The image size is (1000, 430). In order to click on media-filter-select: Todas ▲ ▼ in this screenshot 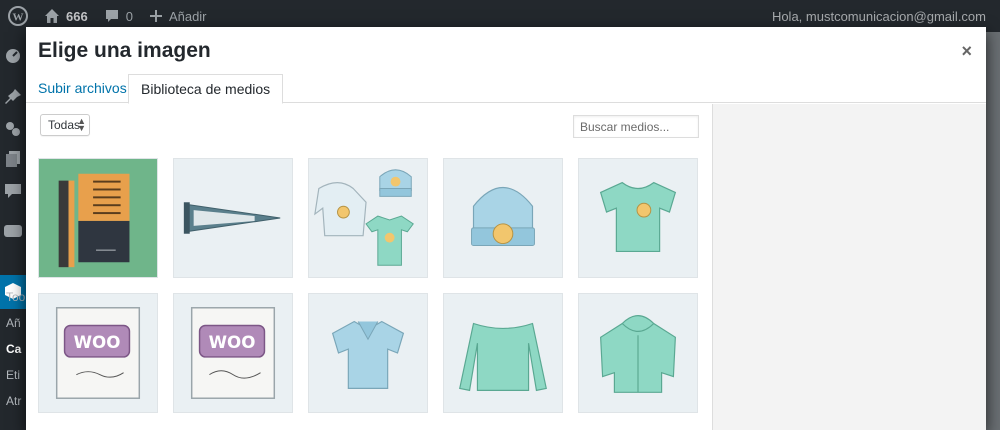, I will do `click(65, 125)`.